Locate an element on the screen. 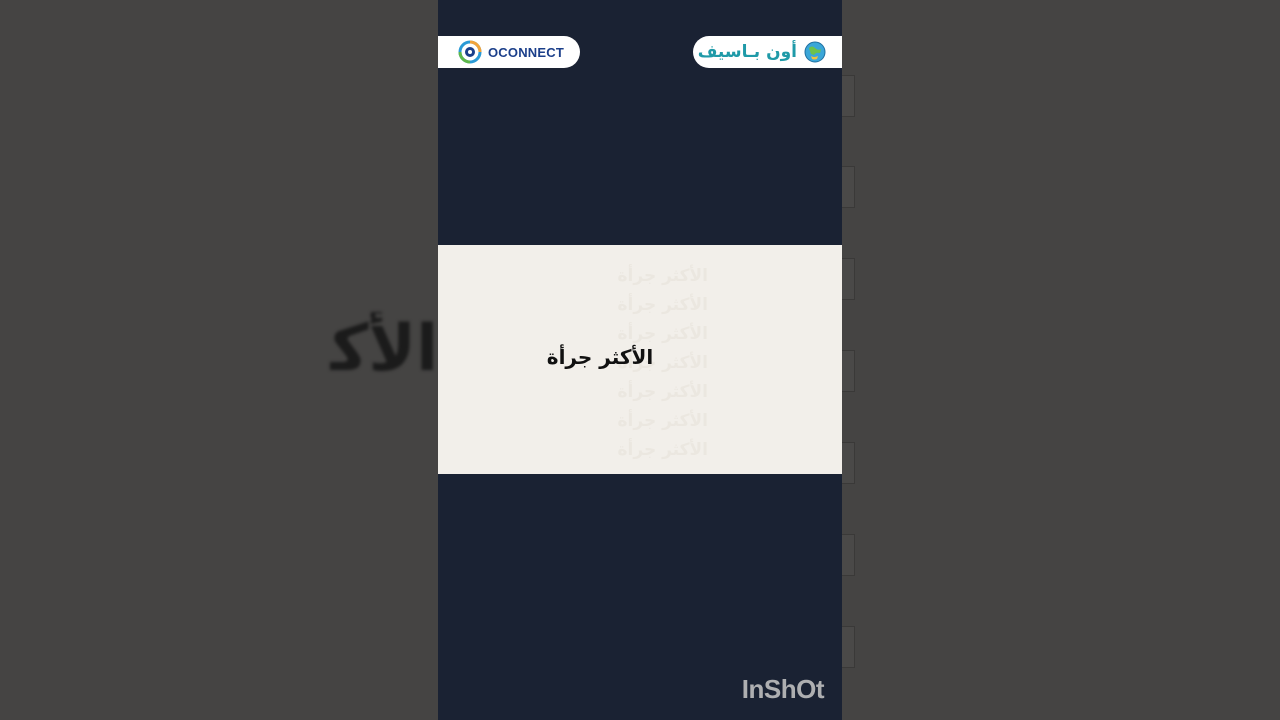  oconnect-brand-text: OCONNECT is located at coordinates (526, 52).